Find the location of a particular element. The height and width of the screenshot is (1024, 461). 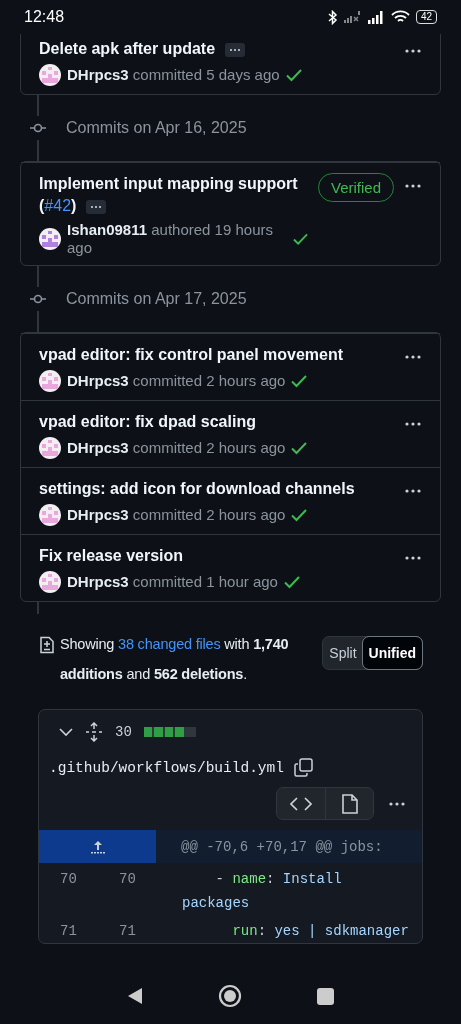

signal-icon is located at coordinates (376, 17).